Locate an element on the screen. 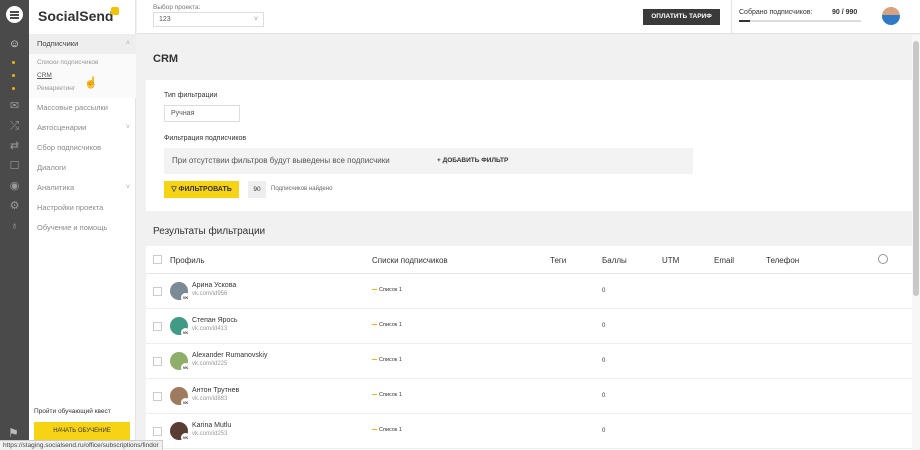  subscribers-collected-label: Собрано подписчиков: is located at coordinates (776, 12).